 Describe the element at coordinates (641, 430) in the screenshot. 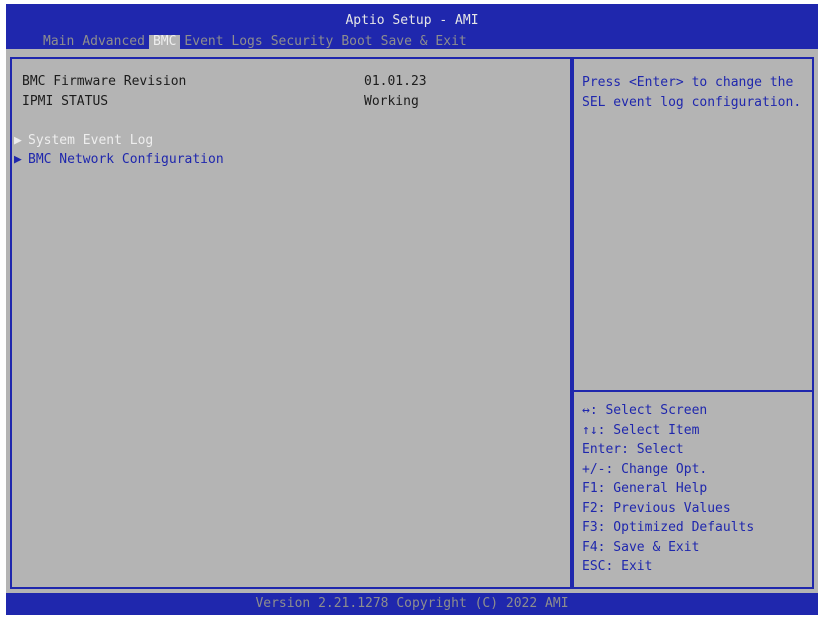

I see `key-hint-select-item: ↑↓: Select Item` at that location.